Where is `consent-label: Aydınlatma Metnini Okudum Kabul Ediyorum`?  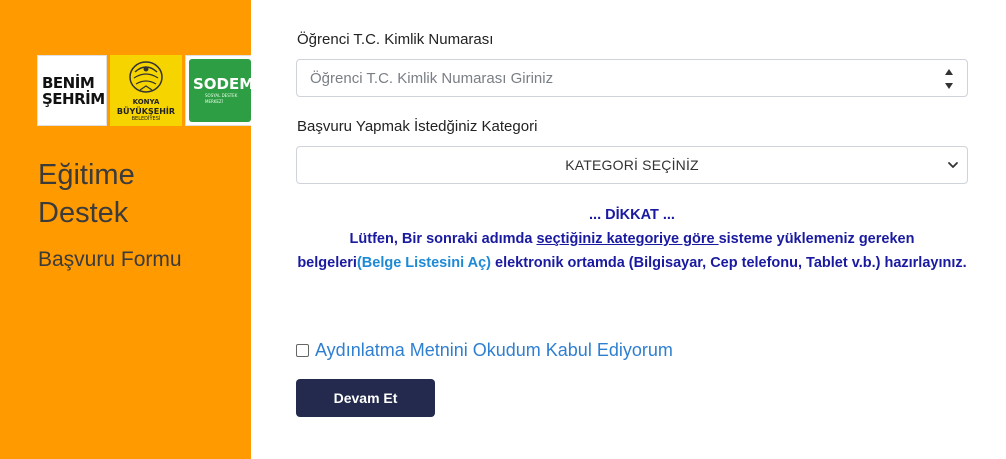
consent-label: Aydınlatma Metnini Okudum Kabul Ediyorum is located at coordinates (494, 350).